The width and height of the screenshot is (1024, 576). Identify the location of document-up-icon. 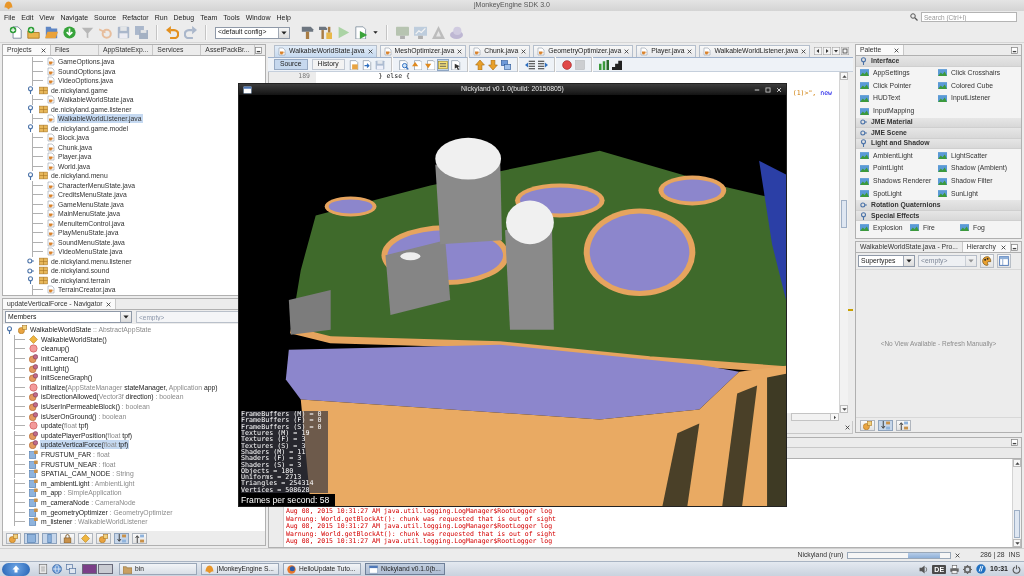
(416, 64).